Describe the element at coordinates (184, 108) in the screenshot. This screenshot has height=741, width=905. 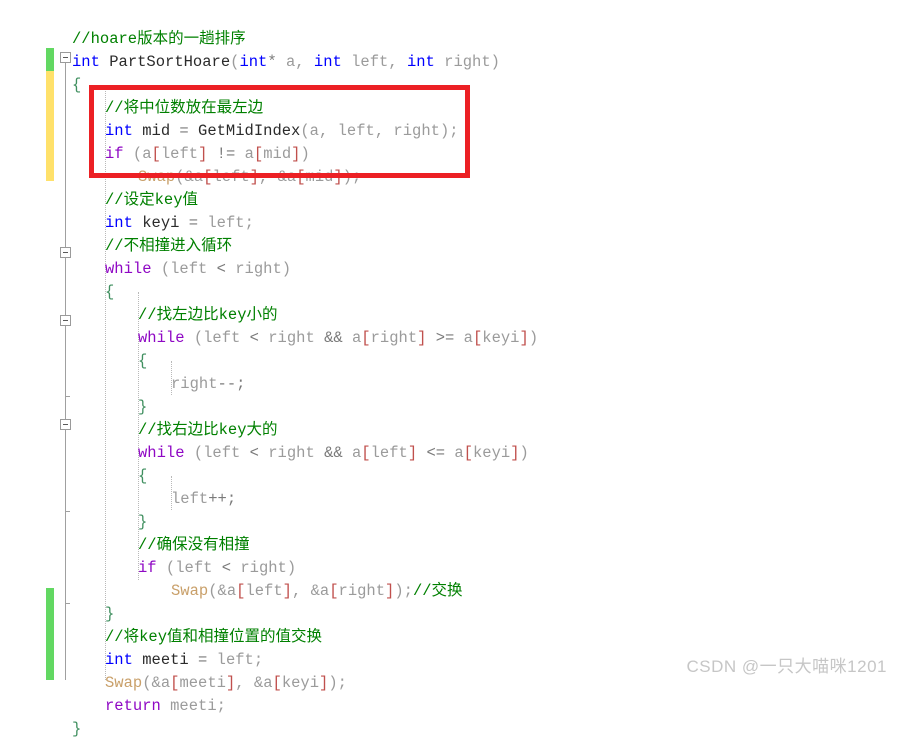
I see `code-line: //将中位数放在最左边` at that location.